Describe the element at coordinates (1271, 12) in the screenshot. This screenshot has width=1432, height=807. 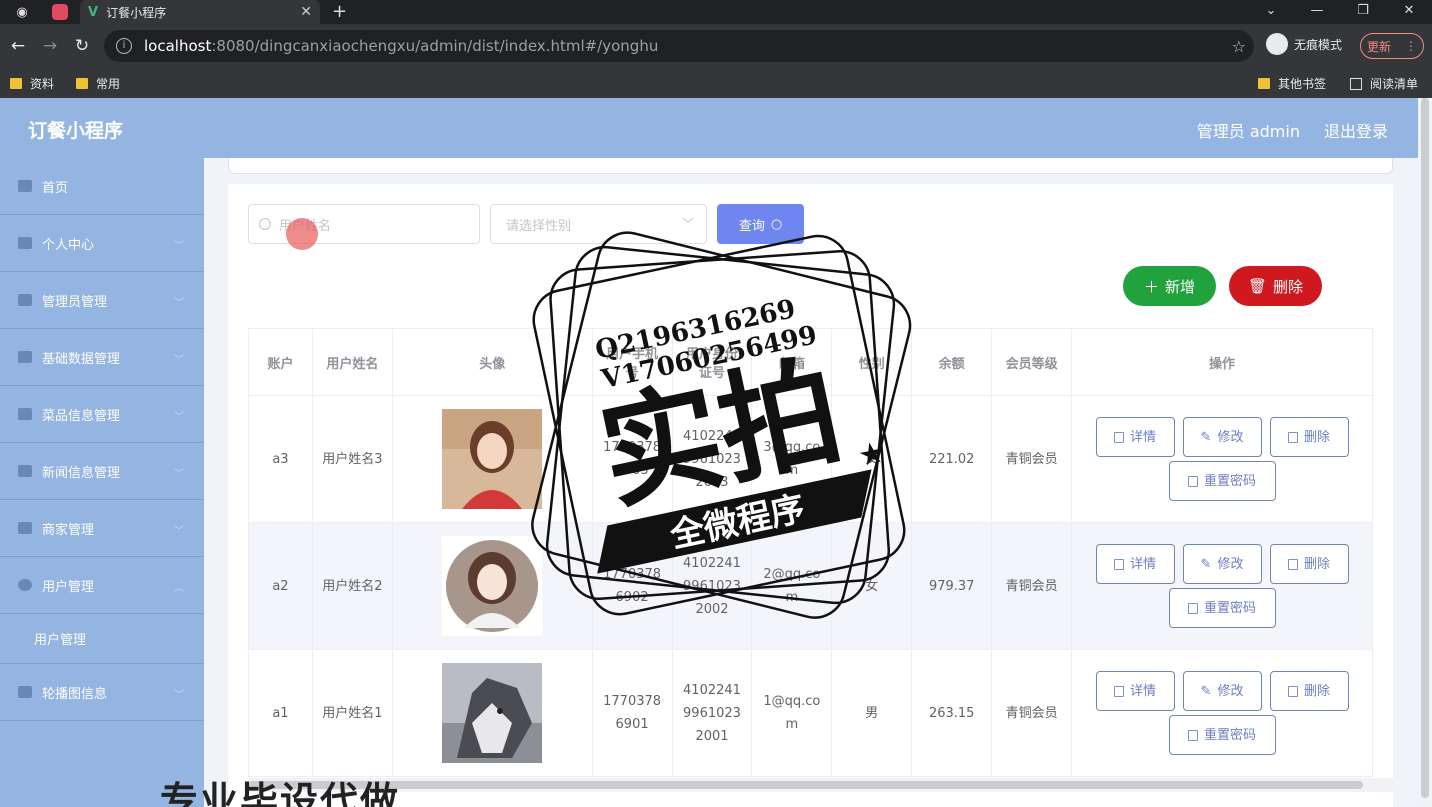
I see `tab-search-icon: ⌄` at that location.